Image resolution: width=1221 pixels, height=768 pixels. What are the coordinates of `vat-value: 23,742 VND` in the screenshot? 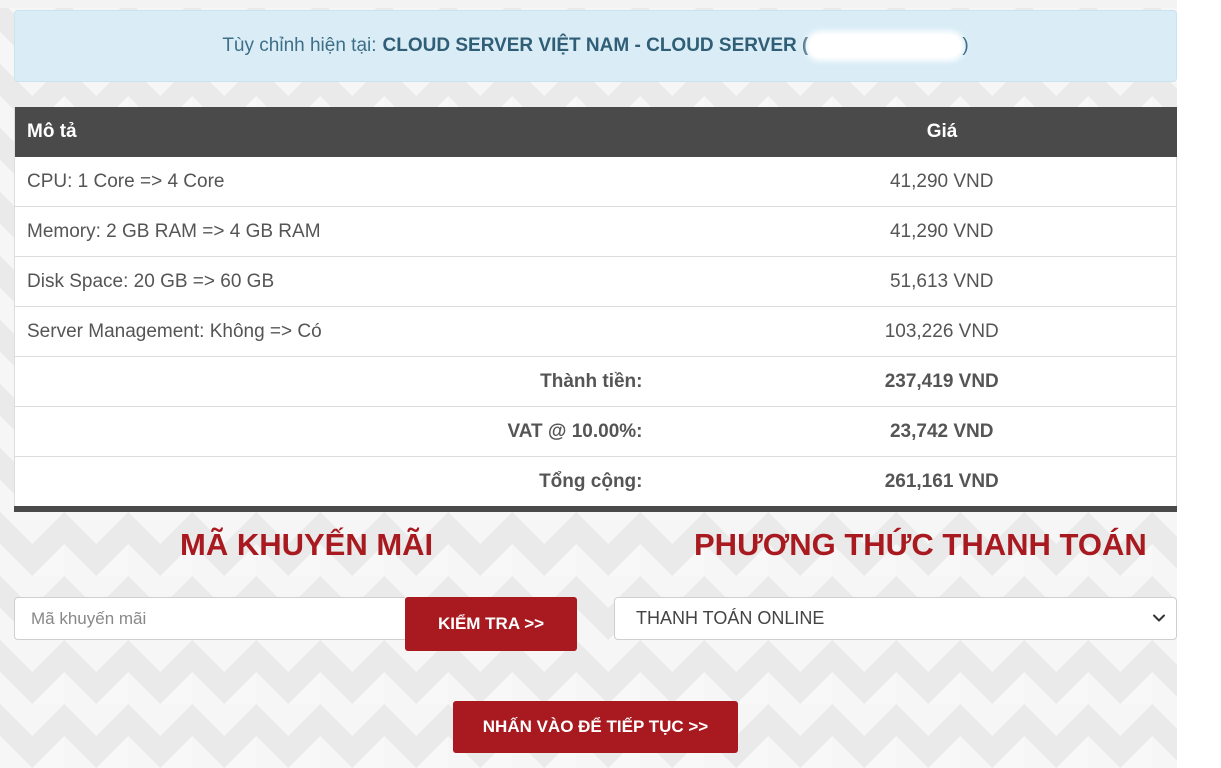 It's located at (942, 431).